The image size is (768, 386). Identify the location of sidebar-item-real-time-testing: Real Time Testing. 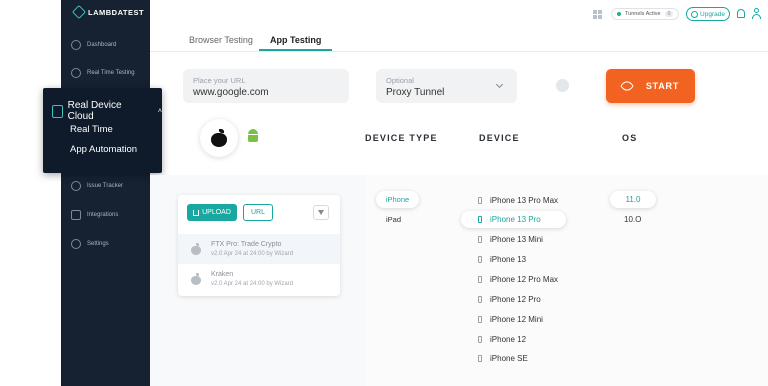
(105, 73).